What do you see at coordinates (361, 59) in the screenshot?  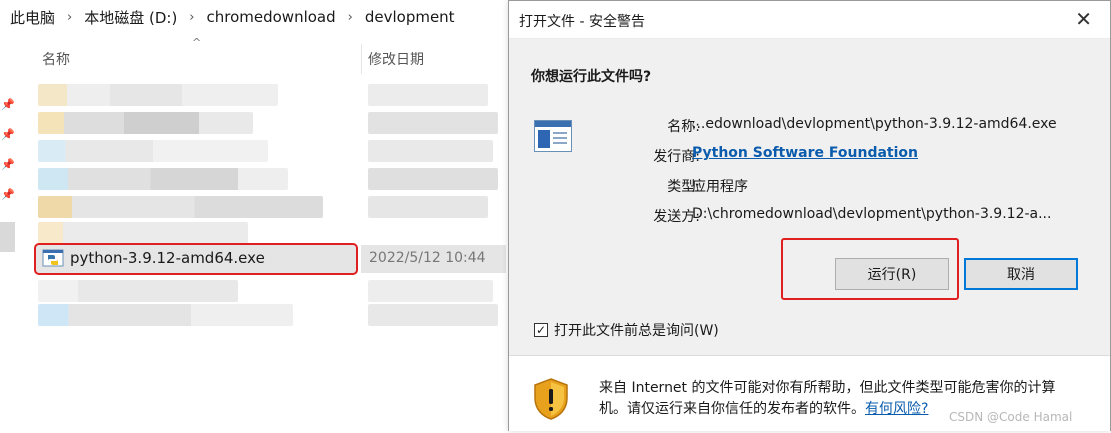 I see `column-divider` at bounding box center [361, 59].